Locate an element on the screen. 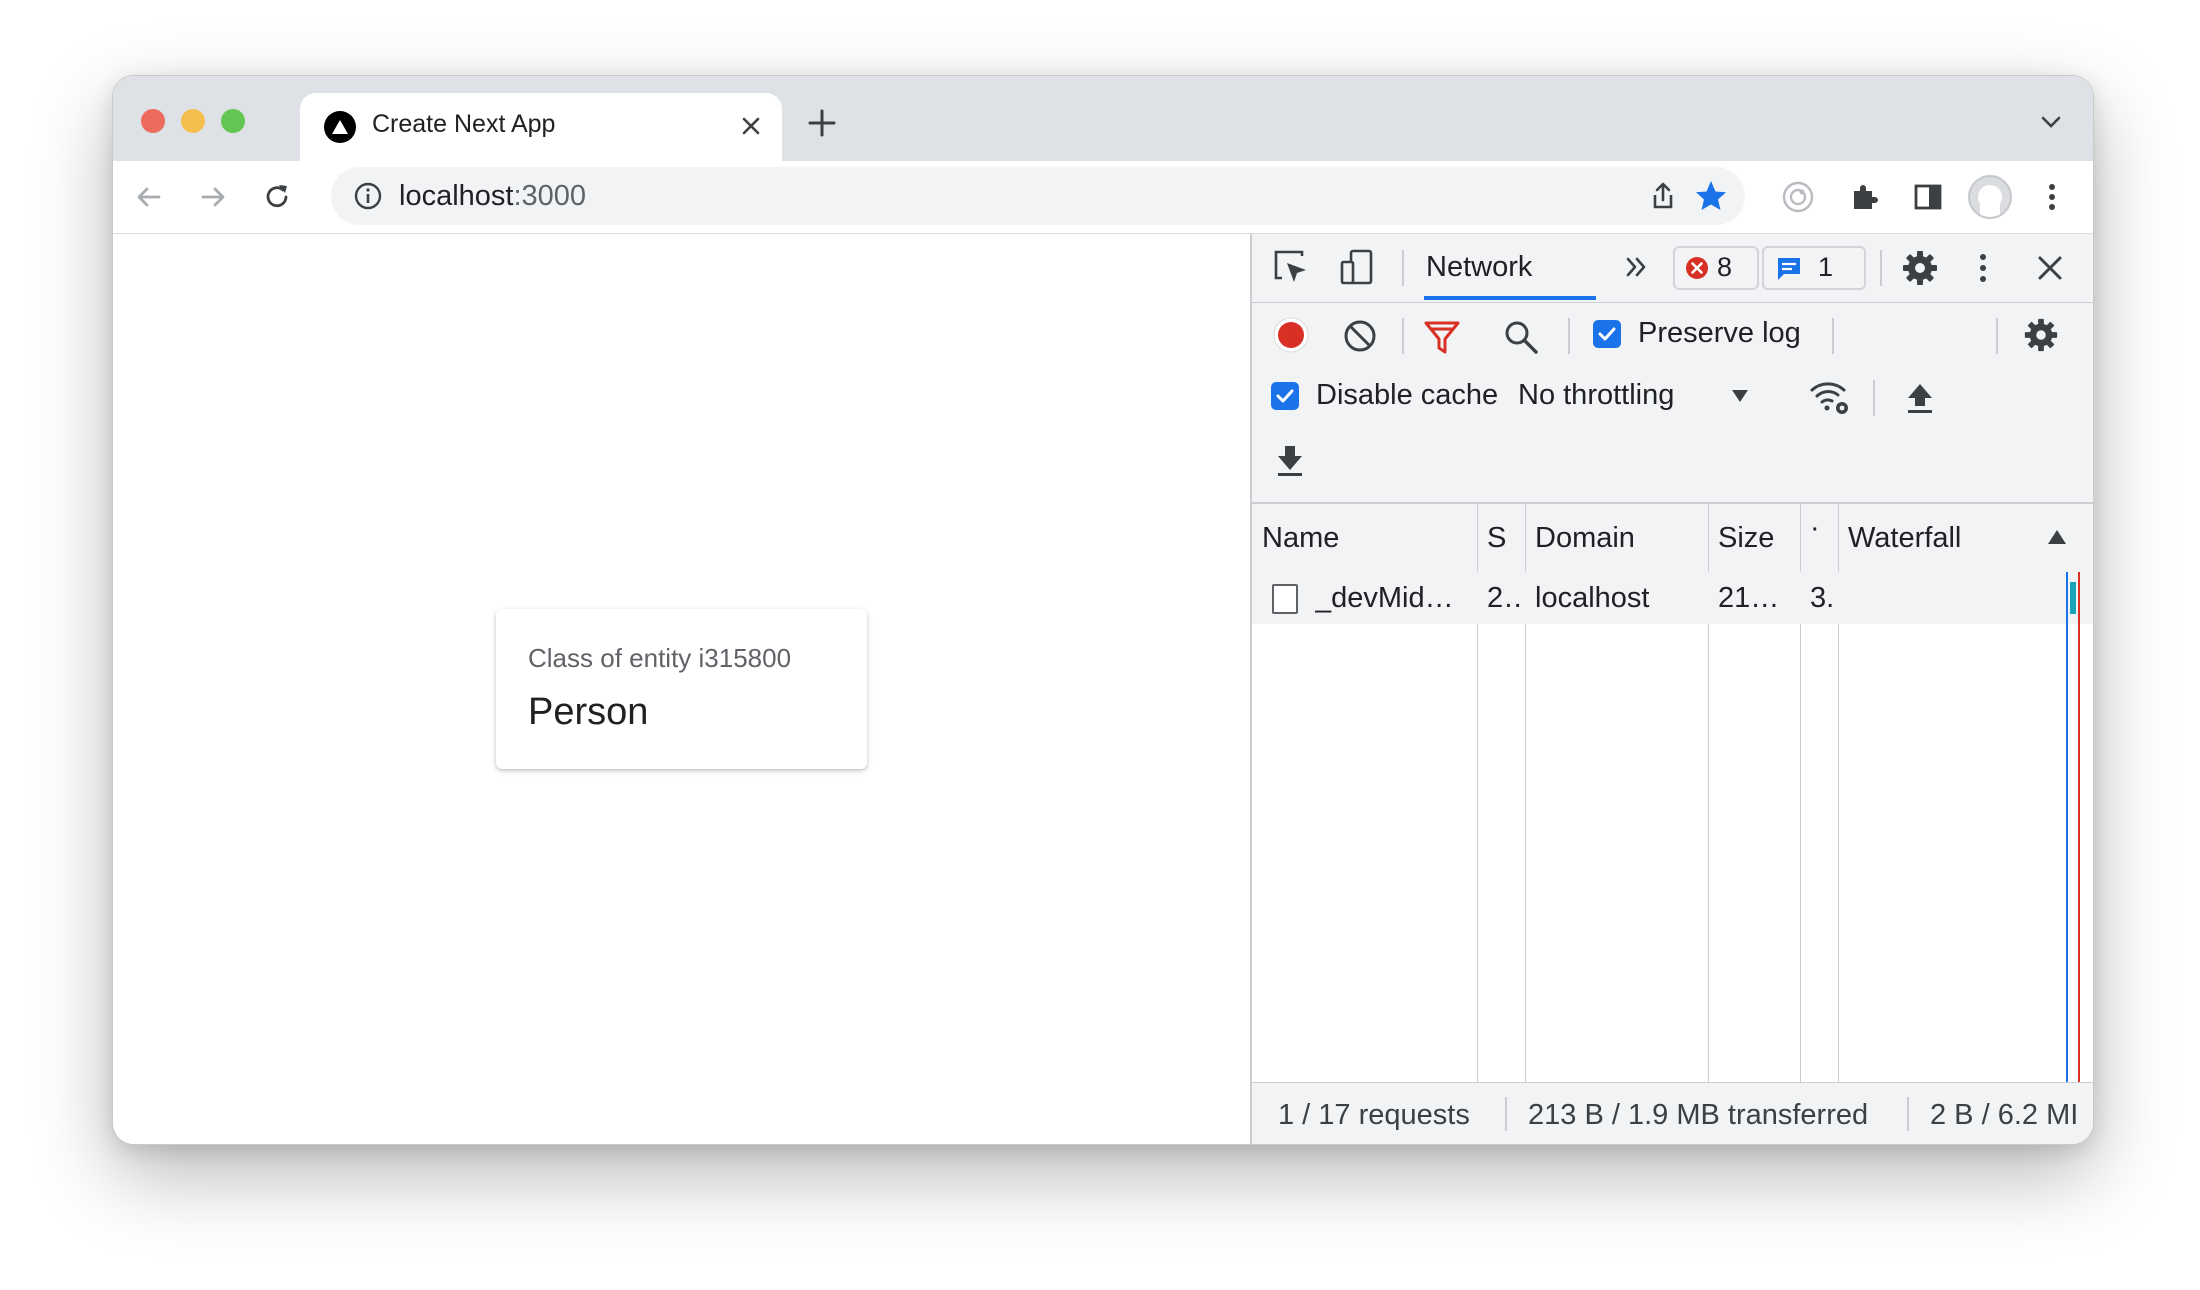 The height and width of the screenshot is (1290, 2200). sort-ascending-icon is located at coordinates (2057, 537).